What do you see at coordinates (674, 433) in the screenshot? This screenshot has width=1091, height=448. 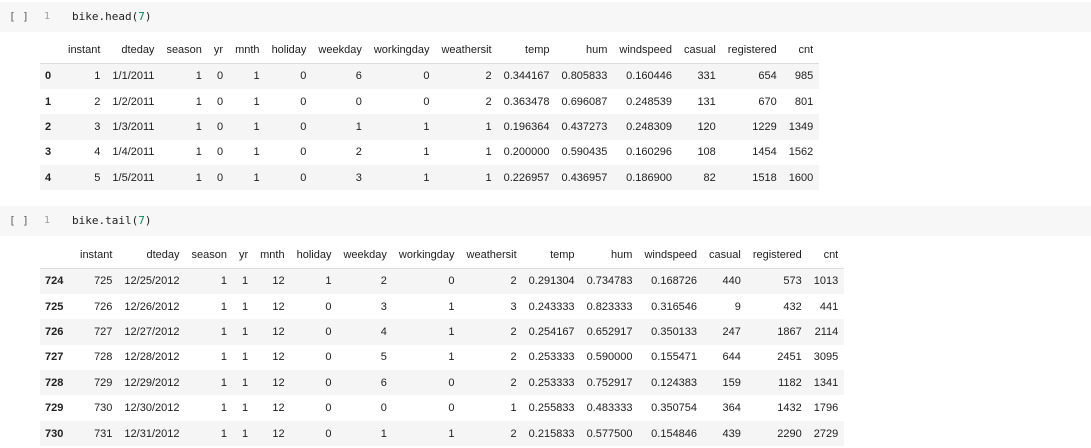 I see `cell-windspeed: 0.154846` at bounding box center [674, 433].